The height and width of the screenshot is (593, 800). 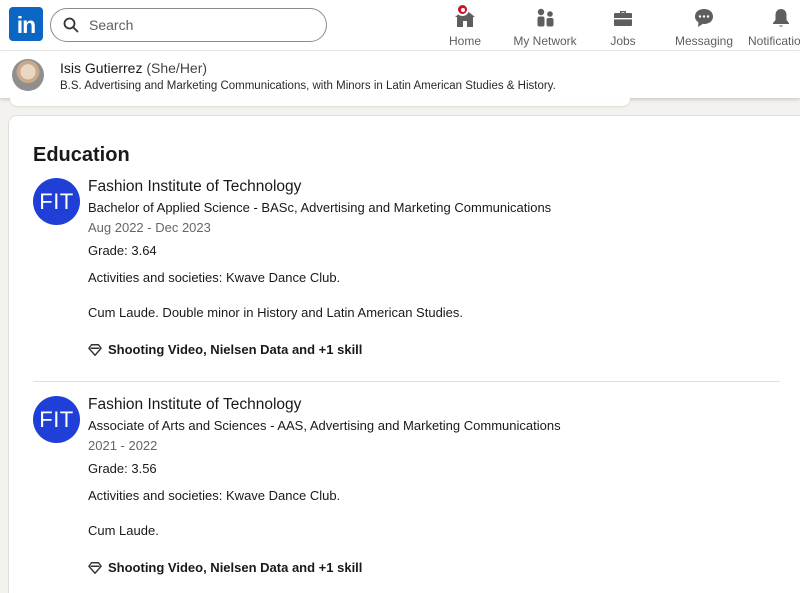 I want to click on top-nav: in Home My Network, so click(x=400, y=25).